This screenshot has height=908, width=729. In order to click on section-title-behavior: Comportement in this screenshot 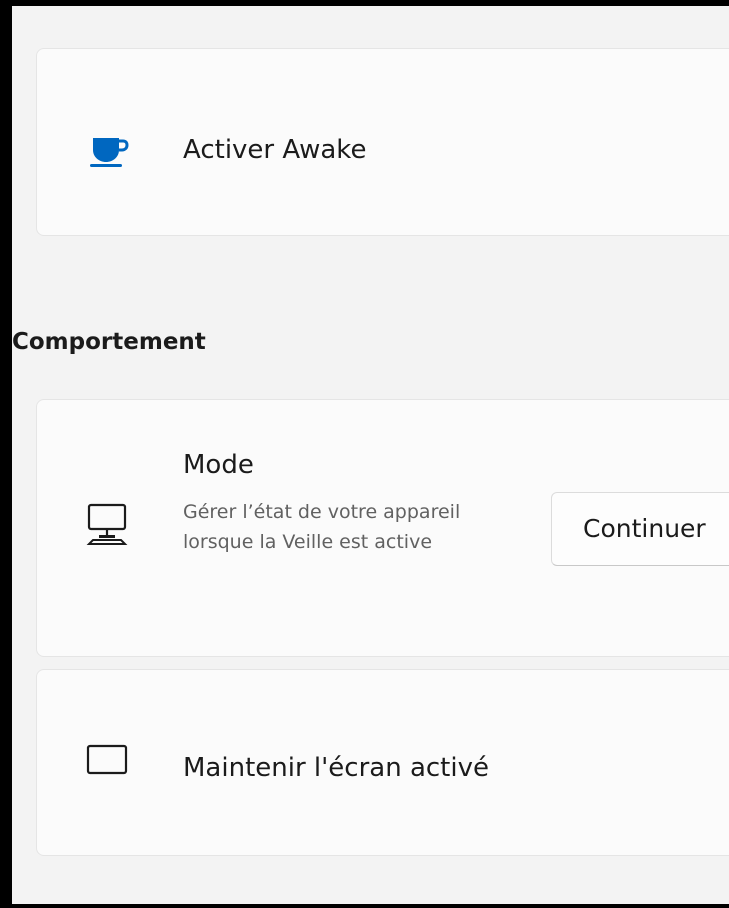, I will do `click(109, 342)`.